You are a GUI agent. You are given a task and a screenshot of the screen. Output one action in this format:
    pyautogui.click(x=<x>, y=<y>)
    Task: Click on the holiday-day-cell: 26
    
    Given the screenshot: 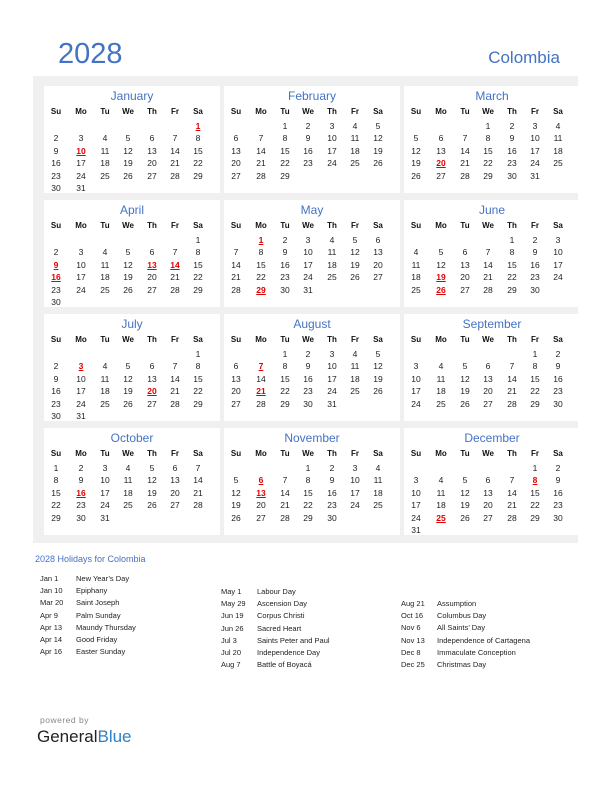 What is the action you would take?
    pyautogui.click(x=441, y=289)
    